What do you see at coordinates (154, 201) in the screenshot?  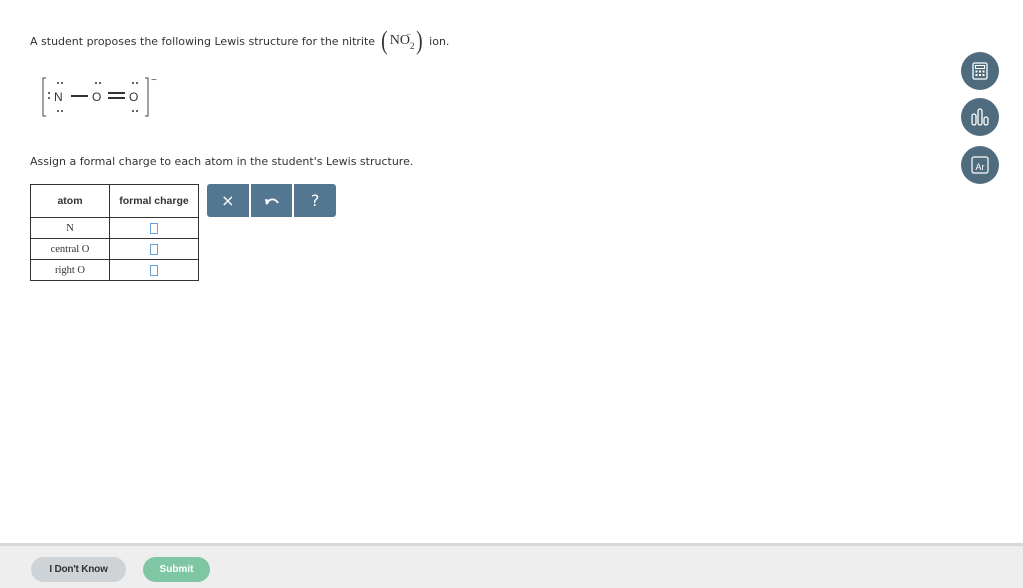 I see `header-formal-charge: formal charge` at bounding box center [154, 201].